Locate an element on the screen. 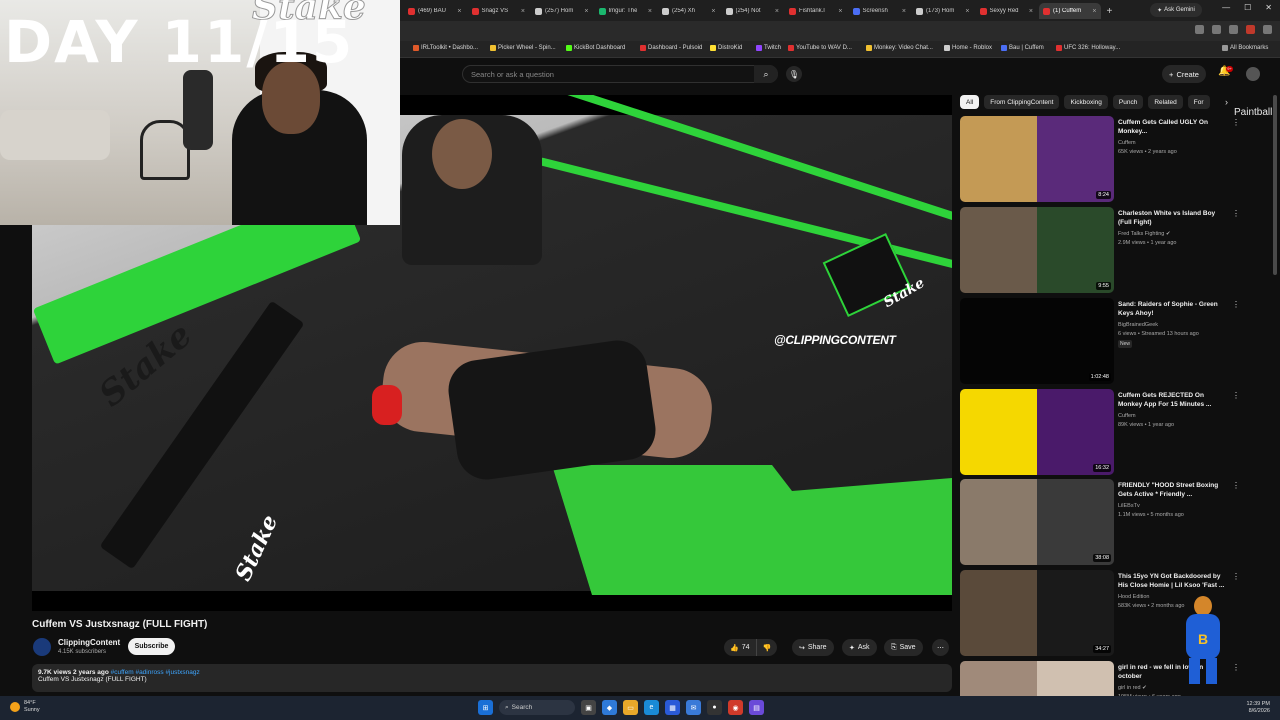 This screenshot has width=1280, height=720. video-channel: BigBrainedGeek is located at coordinates (1138, 325).